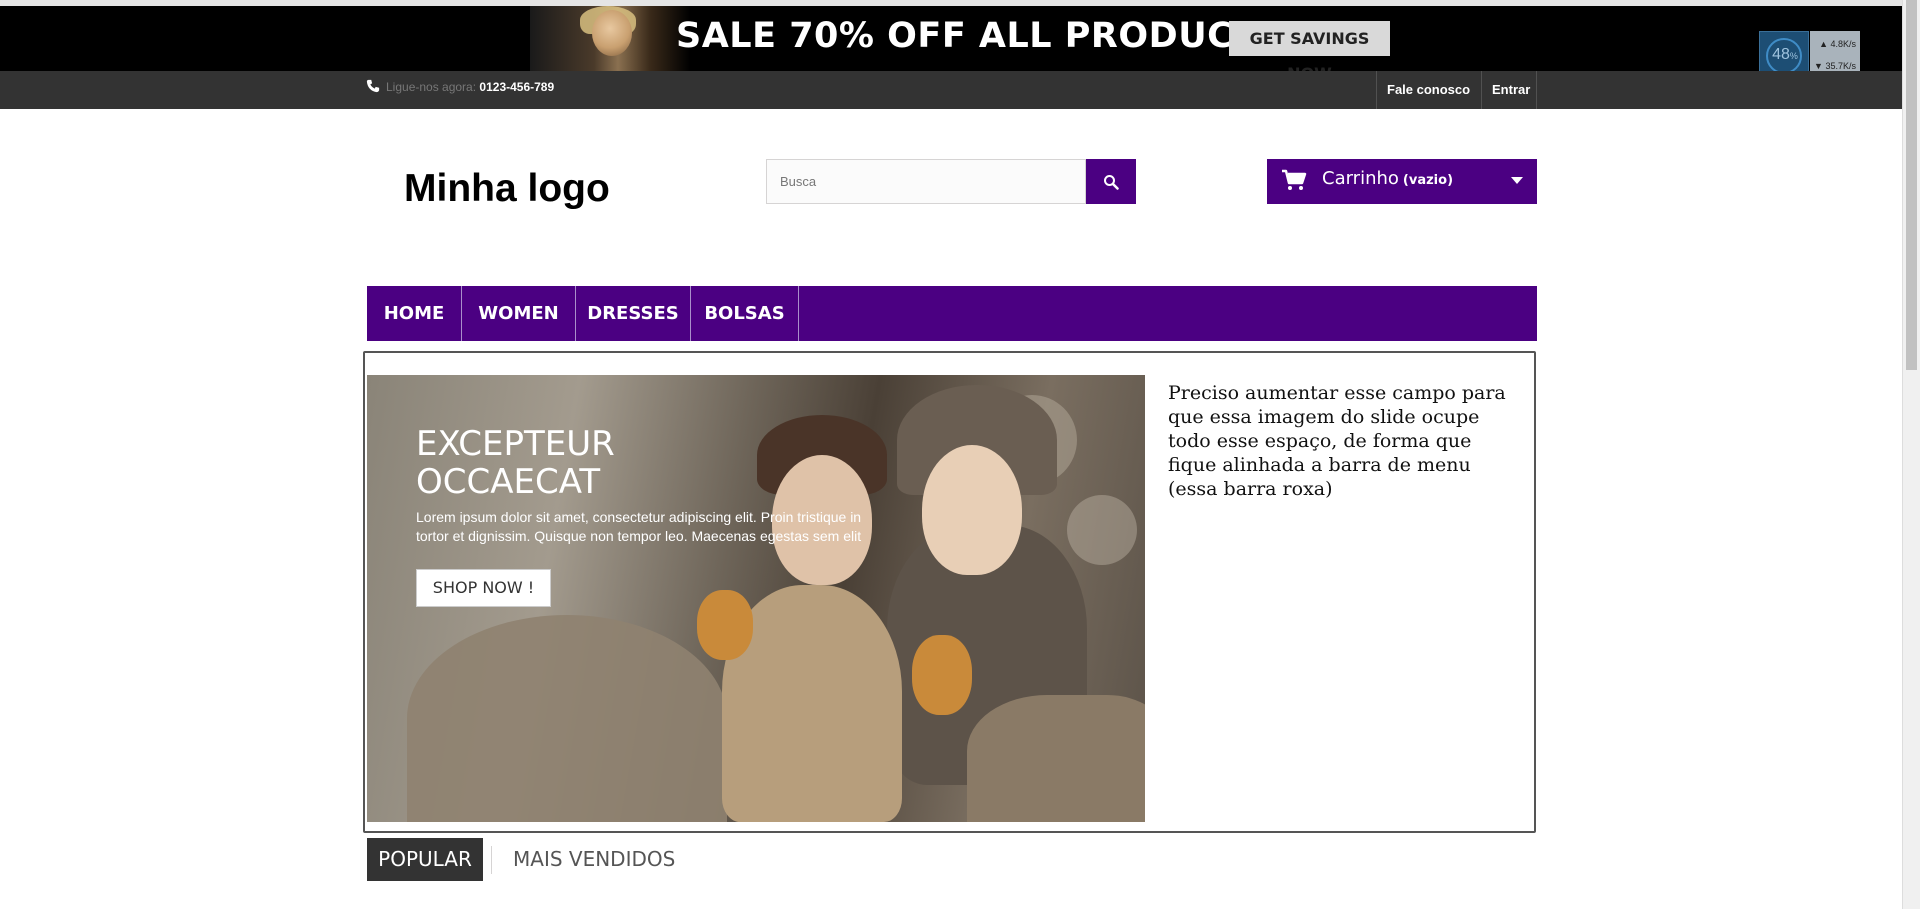 Image resolution: width=1920 pixels, height=909 pixels. What do you see at coordinates (1294, 179) in the screenshot?
I see `cart-icon` at bounding box center [1294, 179].